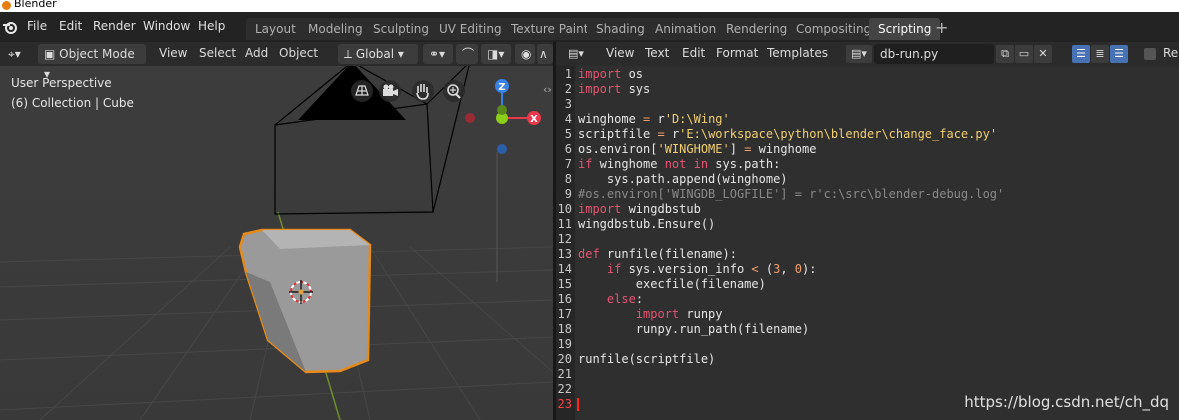  What do you see at coordinates (578, 404) in the screenshot?
I see `text-cursor` at bounding box center [578, 404].